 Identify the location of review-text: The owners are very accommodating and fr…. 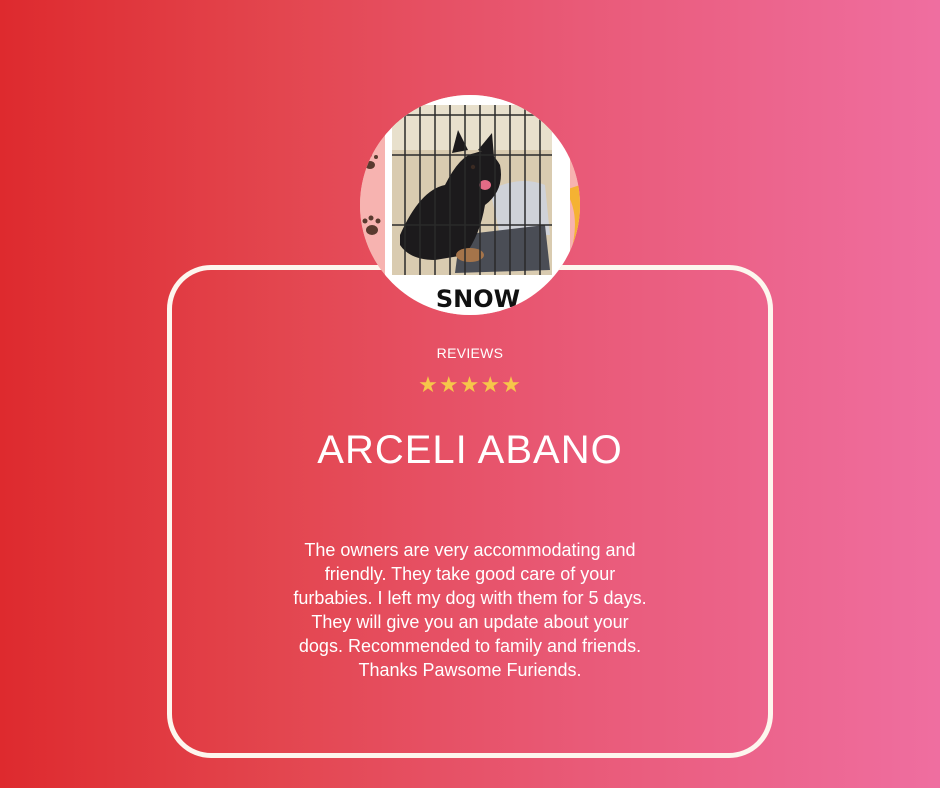
(470, 610).